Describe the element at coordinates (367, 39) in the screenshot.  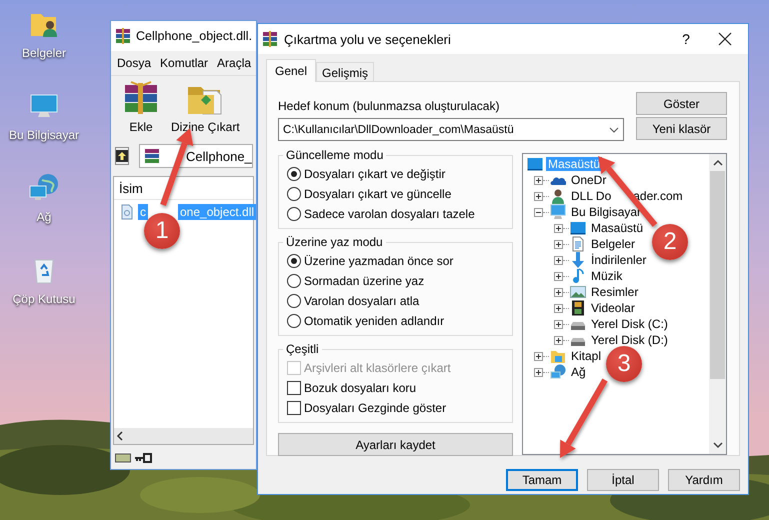
I see `window-title: Çıkartma yolu ve seçenekleri` at that location.